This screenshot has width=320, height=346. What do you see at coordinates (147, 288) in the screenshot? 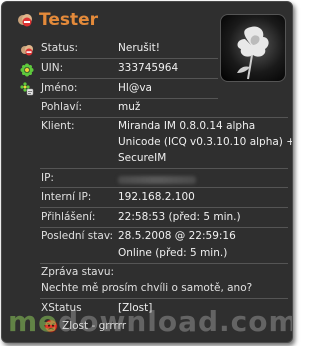
I see `status-message-text: Nechte mě prosím chvíli o samotě, ano?` at bounding box center [147, 288].